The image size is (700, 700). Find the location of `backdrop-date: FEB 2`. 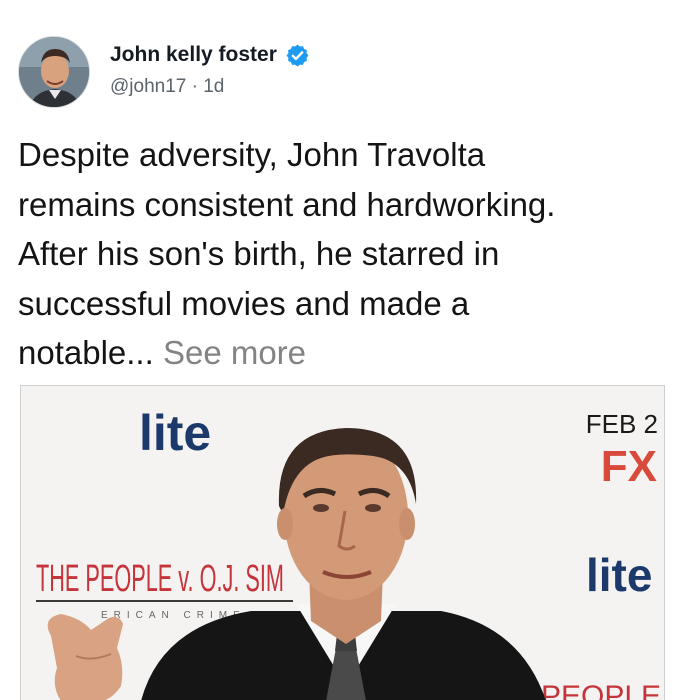

backdrop-date: FEB 2 is located at coordinates (622, 424).